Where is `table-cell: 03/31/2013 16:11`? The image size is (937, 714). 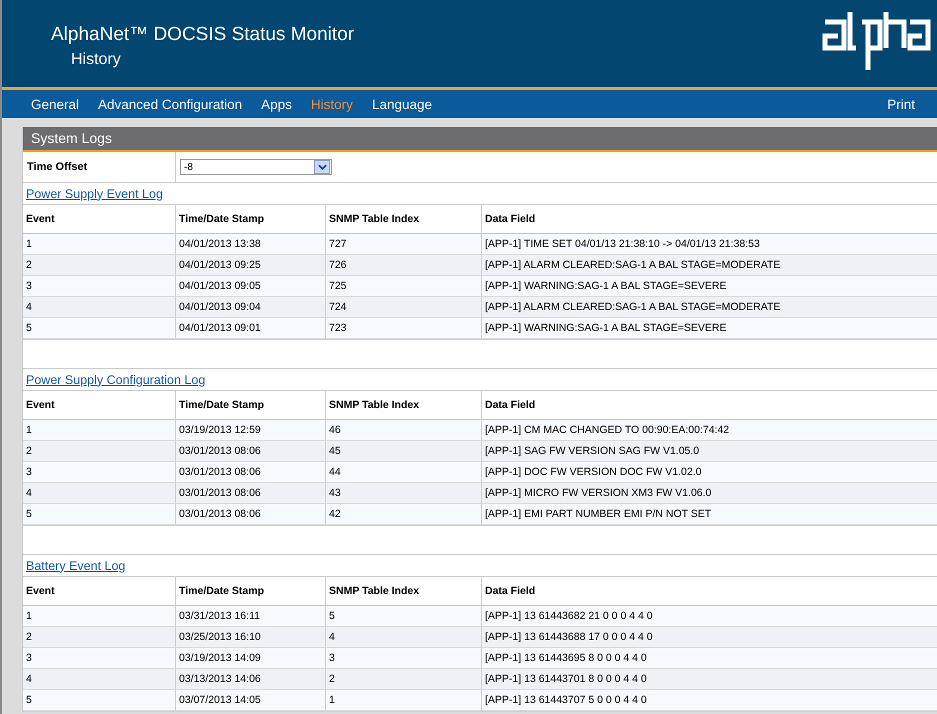 table-cell: 03/31/2013 16:11 is located at coordinates (251, 616).